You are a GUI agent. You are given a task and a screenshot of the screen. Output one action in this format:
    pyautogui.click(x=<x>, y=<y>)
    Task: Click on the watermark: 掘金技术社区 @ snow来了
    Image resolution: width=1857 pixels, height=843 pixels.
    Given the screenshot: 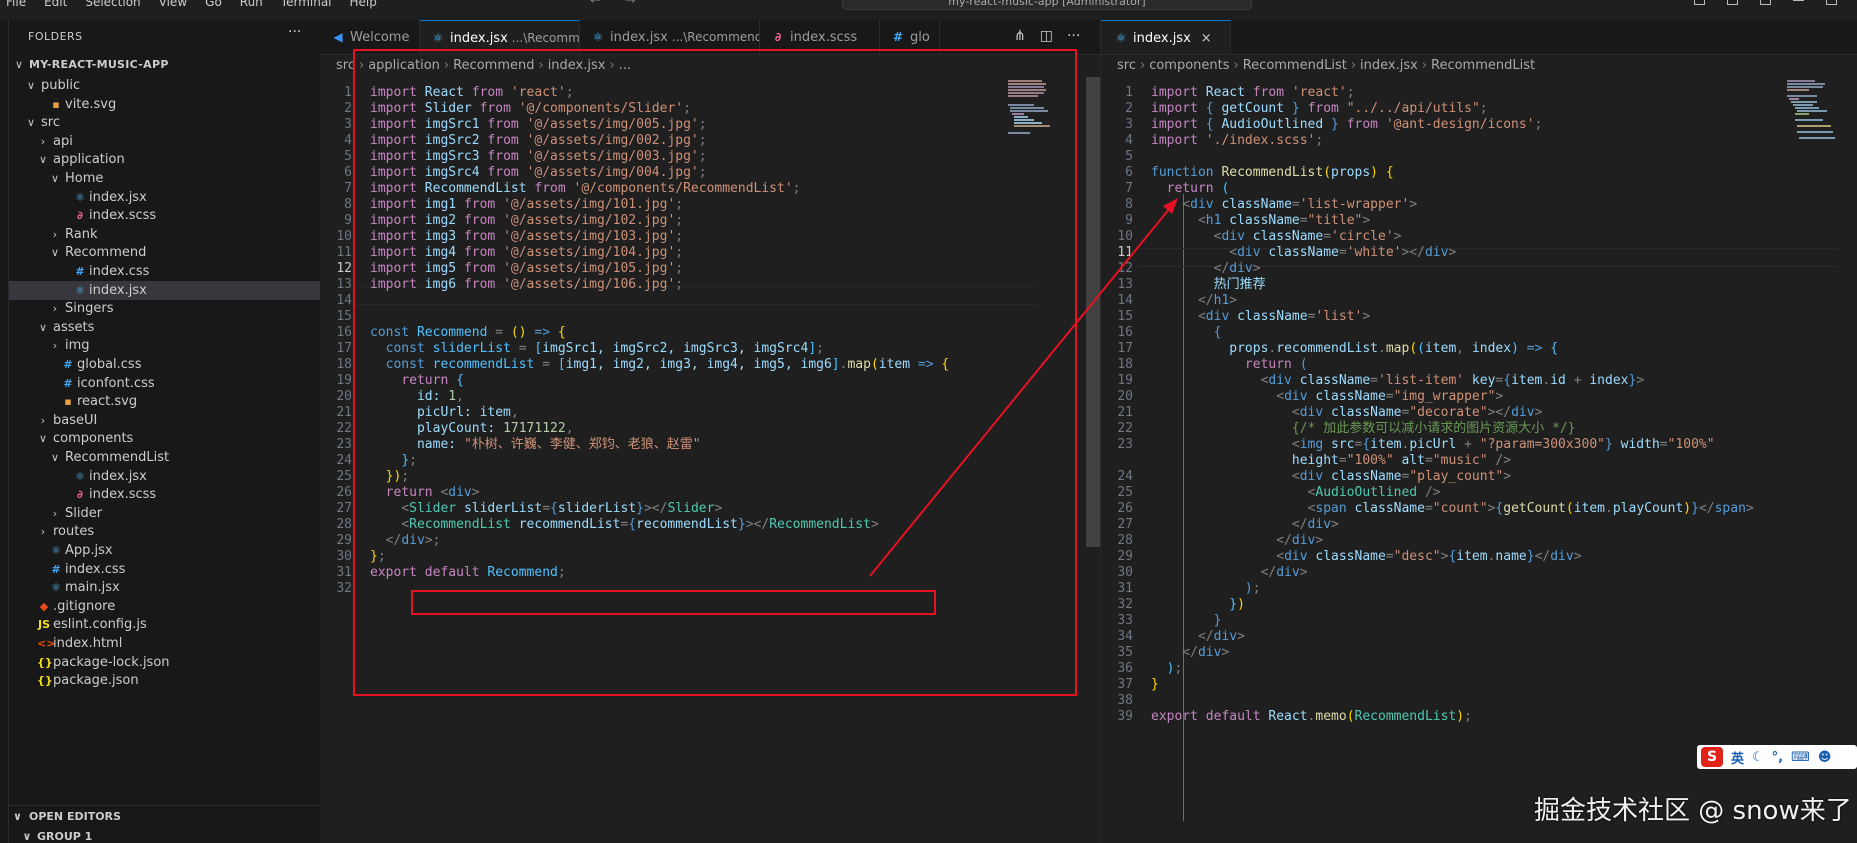 What is the action you would take?
    pyautogui.click(x=1693, y=811)
    